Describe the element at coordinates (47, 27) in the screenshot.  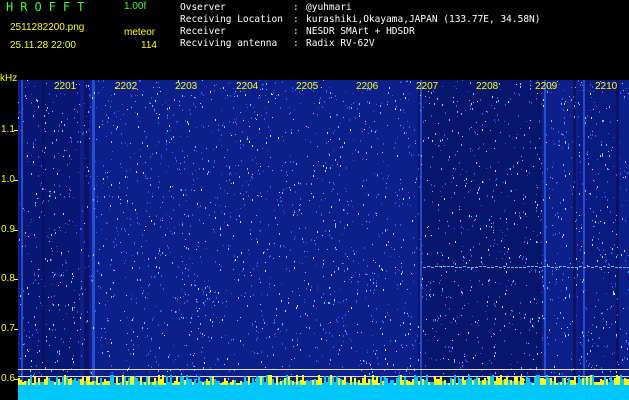
I see `filename-label: 2511282200.png` at that location.